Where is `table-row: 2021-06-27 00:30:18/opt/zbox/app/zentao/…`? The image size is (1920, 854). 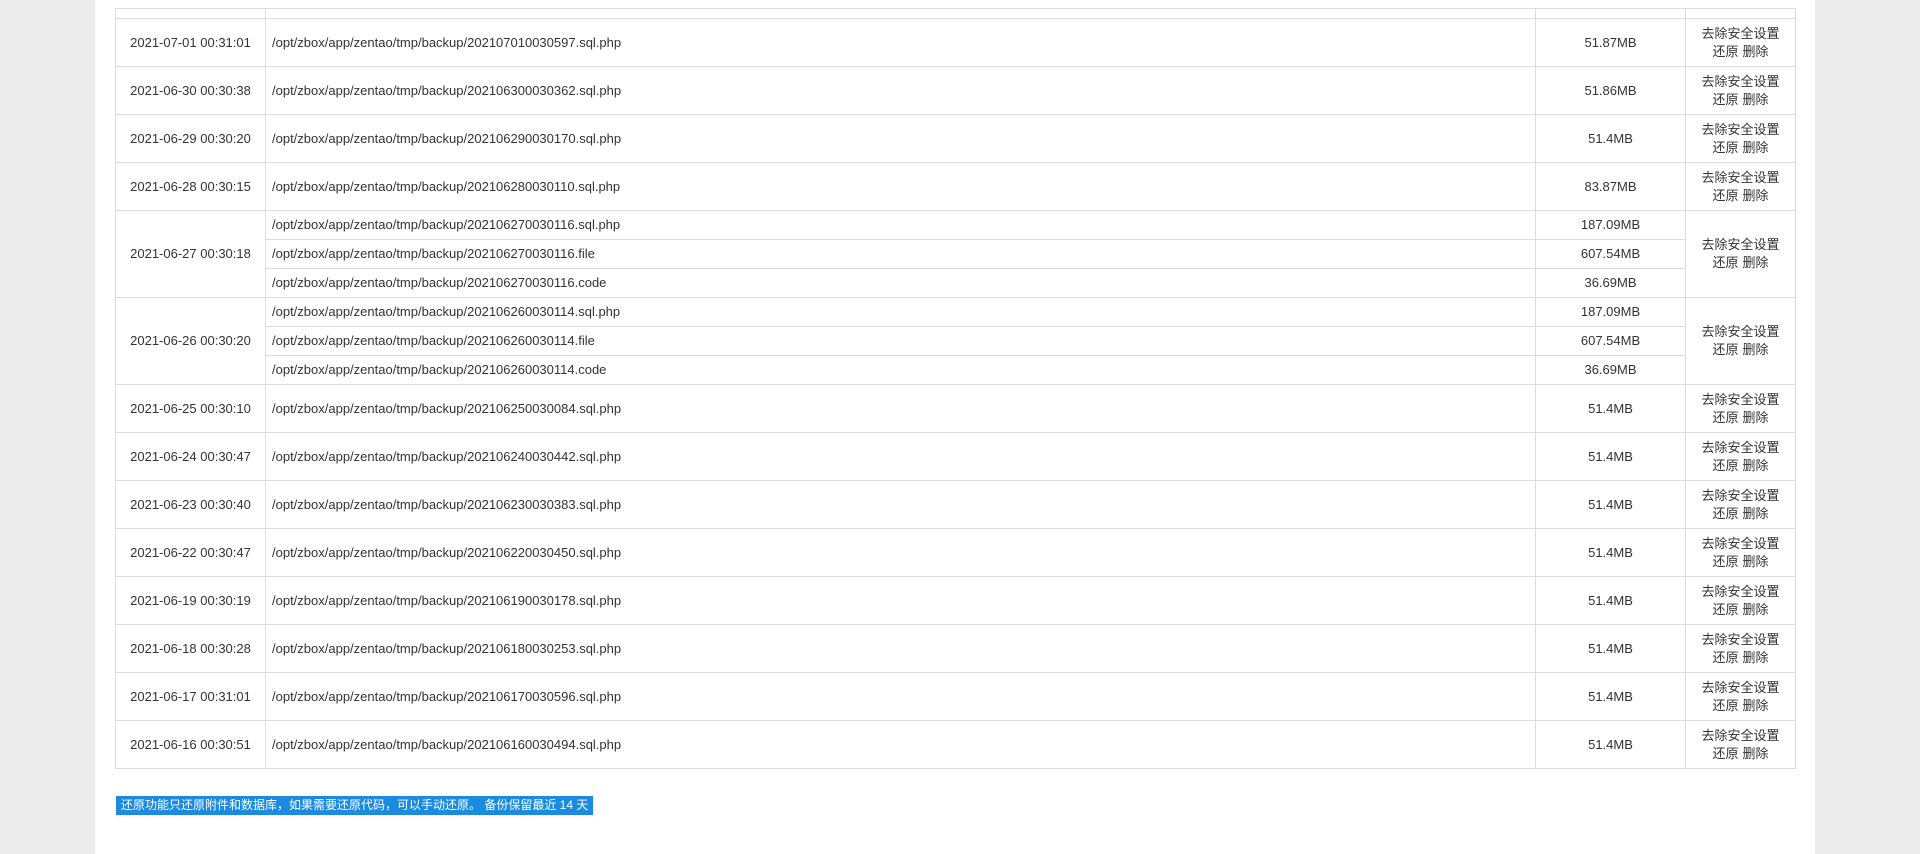 table-row: 2021-06-27 00:30:18/opt/zbox/app/zentao/… is located at coordinates (955, 254).